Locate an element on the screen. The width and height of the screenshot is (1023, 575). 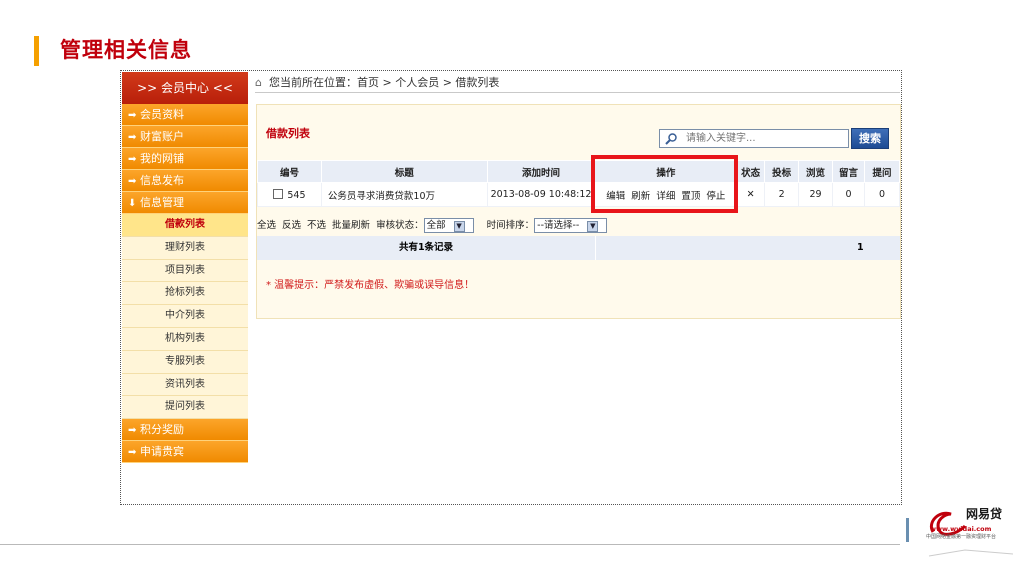
search-input is located at coordinates (766, 138).